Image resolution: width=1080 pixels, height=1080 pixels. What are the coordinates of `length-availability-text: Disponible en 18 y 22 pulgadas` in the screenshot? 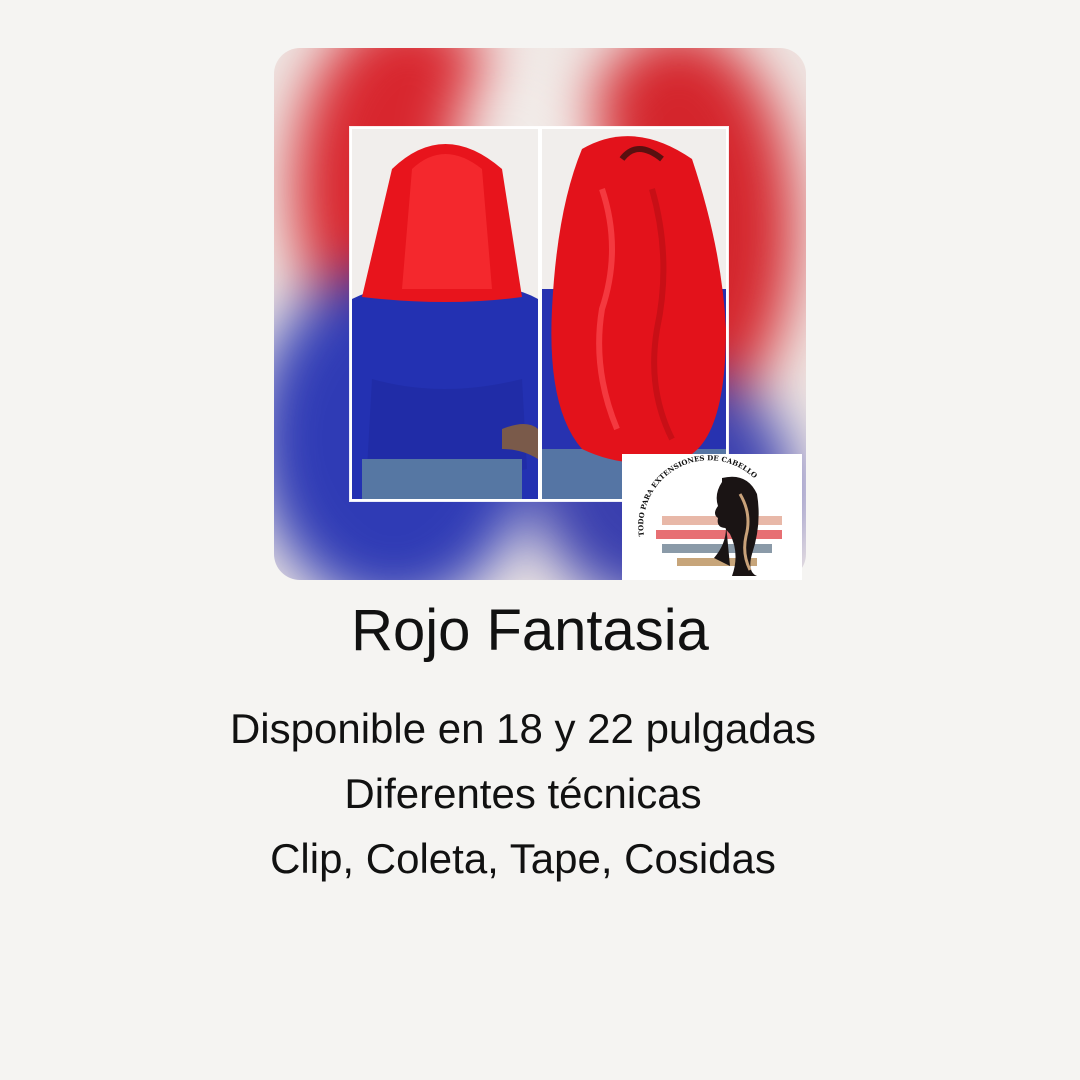 It's located at (523, 728).